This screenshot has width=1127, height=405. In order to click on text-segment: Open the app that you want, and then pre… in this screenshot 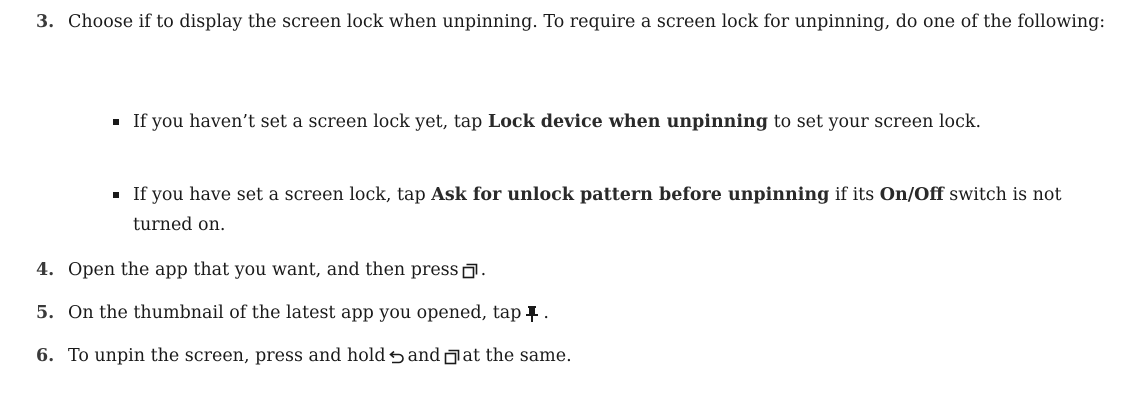, I will do `click(263, 270)`.